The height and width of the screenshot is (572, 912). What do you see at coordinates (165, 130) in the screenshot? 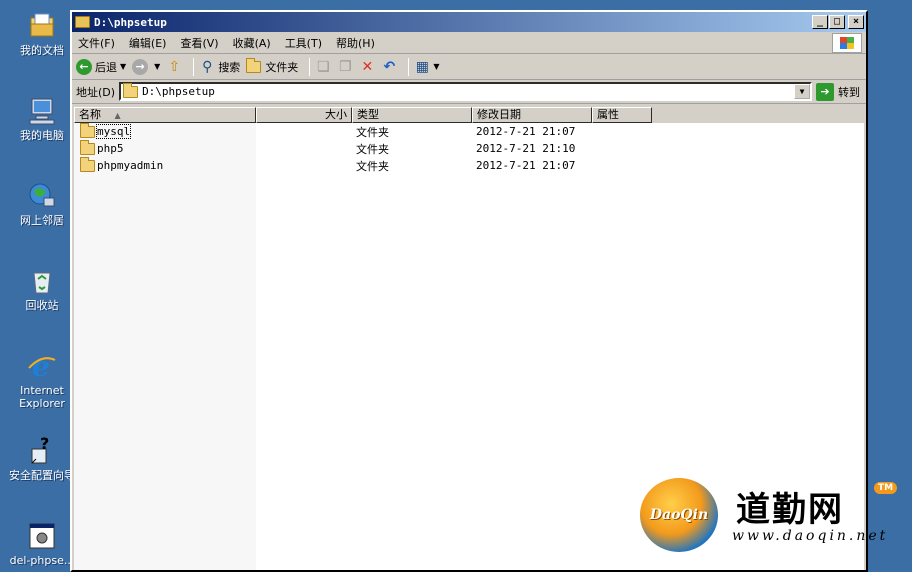
I see `file-name-cell: mysql` at bounding box center [165, 130].